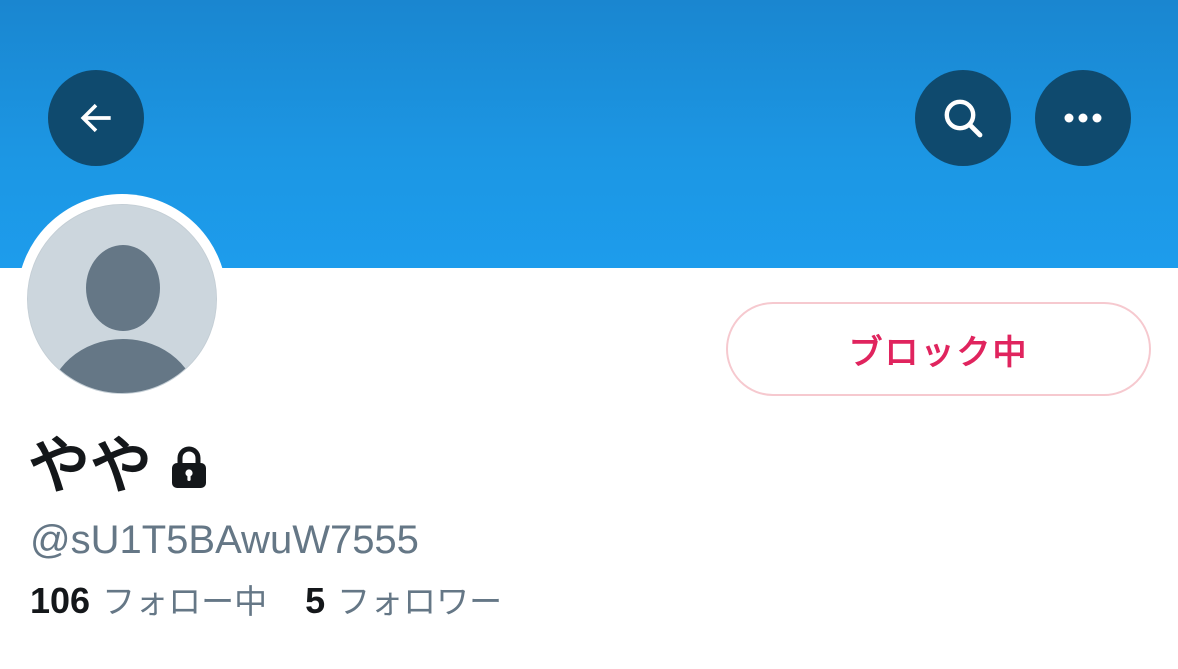 The image size is (1178, 669). I want to click on followers-label: フォロワー, so click(420, 601).